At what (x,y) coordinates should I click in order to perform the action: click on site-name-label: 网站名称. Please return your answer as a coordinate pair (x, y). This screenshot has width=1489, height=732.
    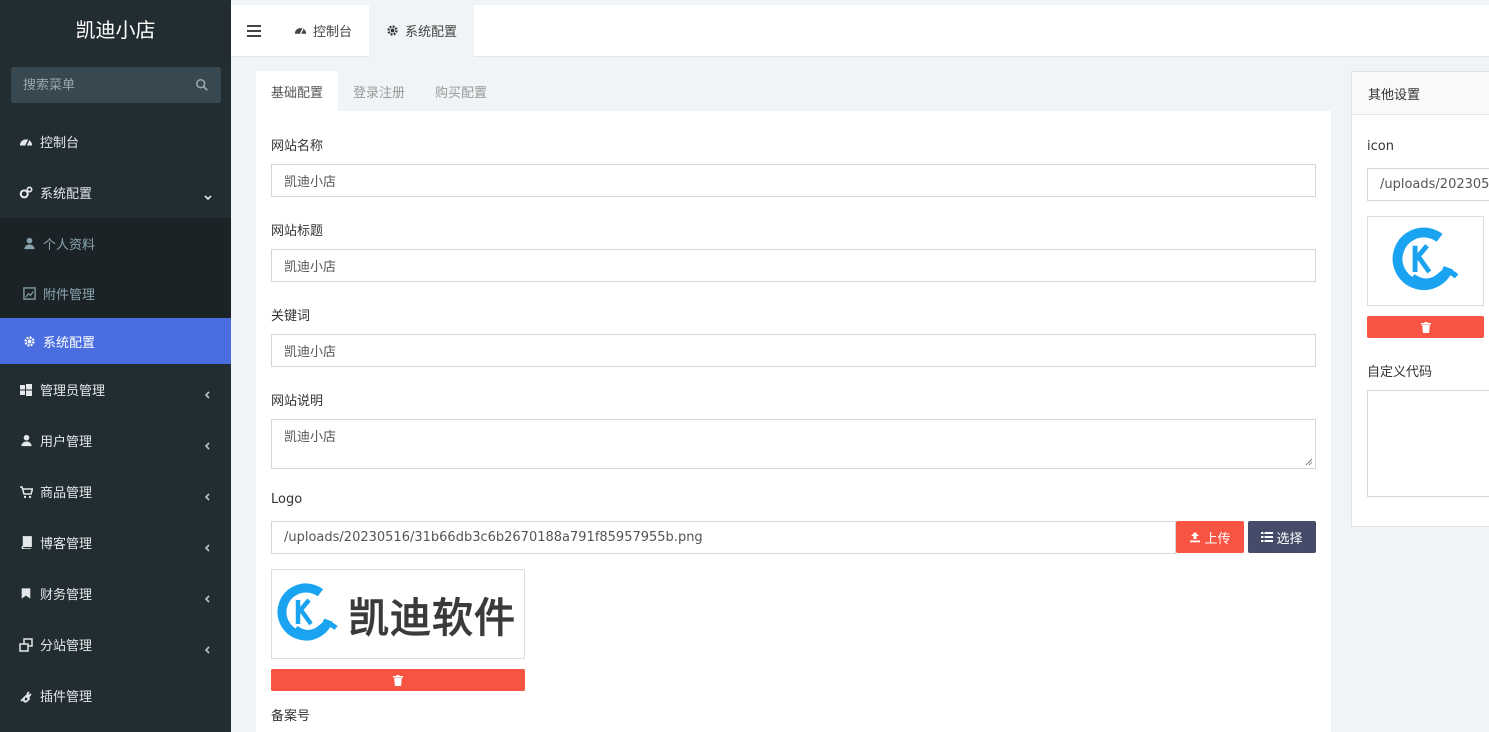
    Looking at the image, I should click on (297, 146).